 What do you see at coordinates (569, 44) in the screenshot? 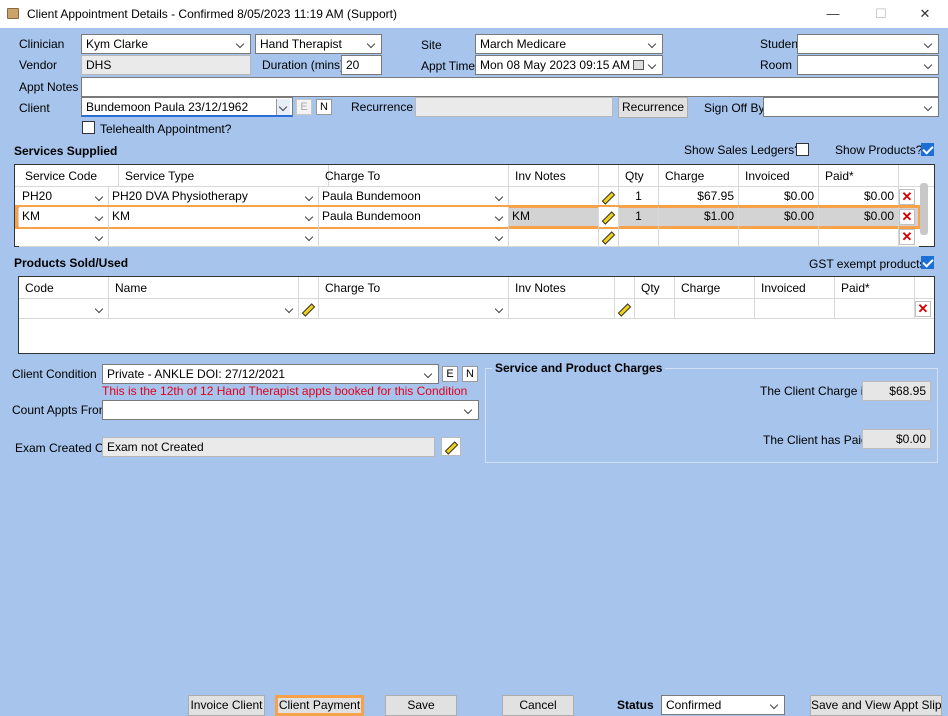
I see `site-select: March Medicare` at bounding box center [569, 44].